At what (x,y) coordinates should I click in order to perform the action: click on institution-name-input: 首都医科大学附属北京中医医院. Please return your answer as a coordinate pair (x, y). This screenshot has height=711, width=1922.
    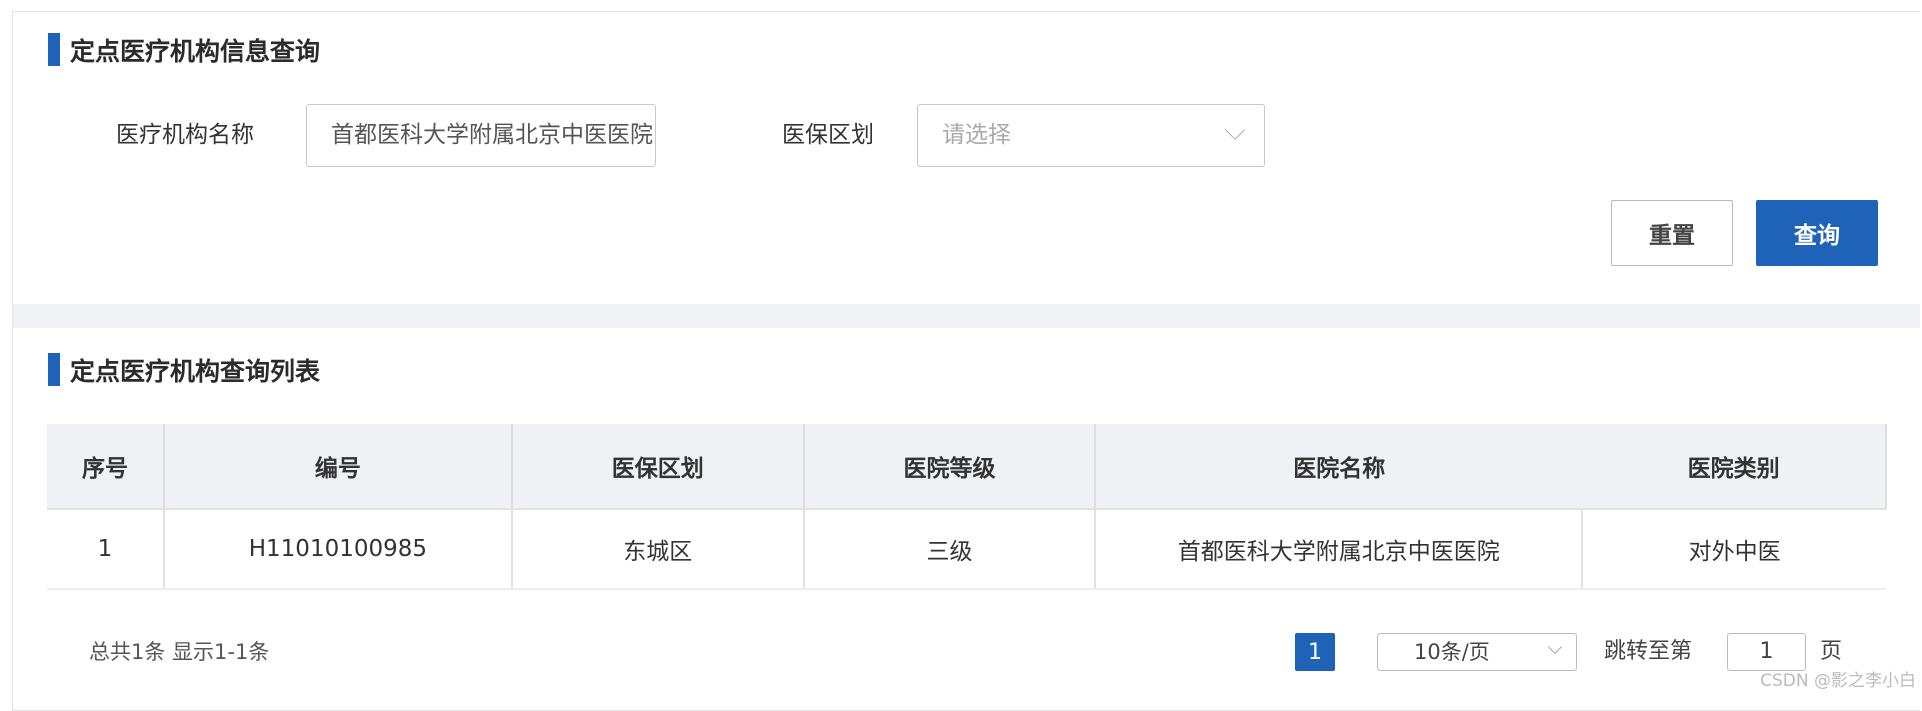
    Looking at the image, I should click on (481, 135).